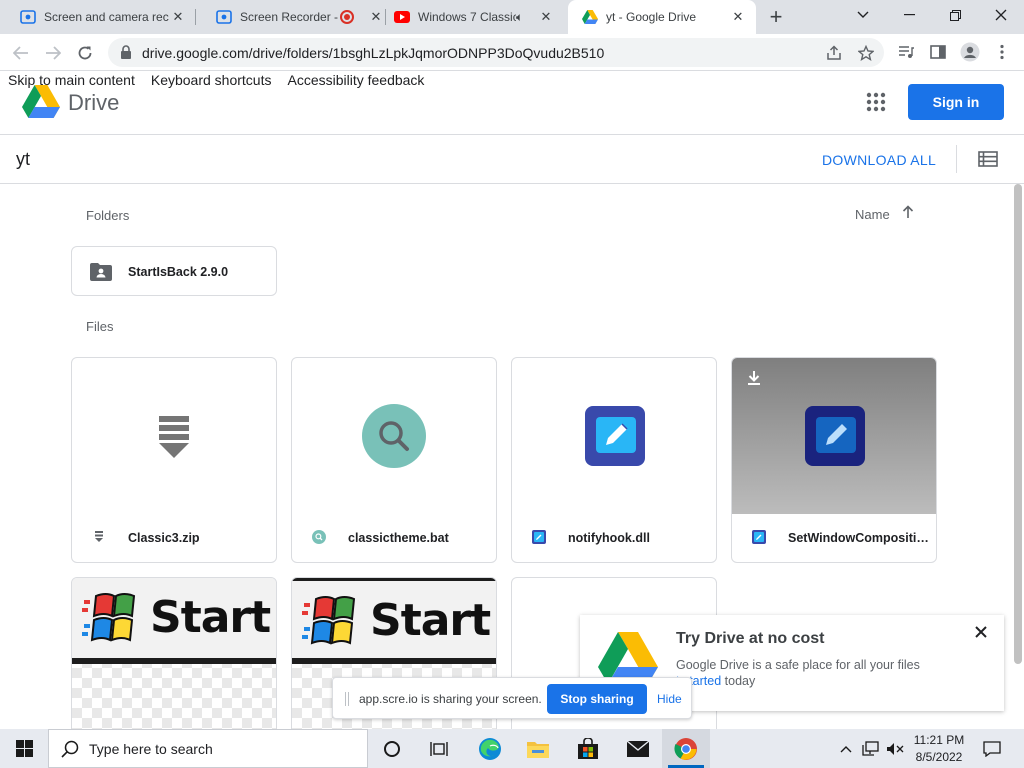  Describe the element at coordinates (208, 748) in the screenshot. I see `taskbar-search-box: Type here to search` at that location.